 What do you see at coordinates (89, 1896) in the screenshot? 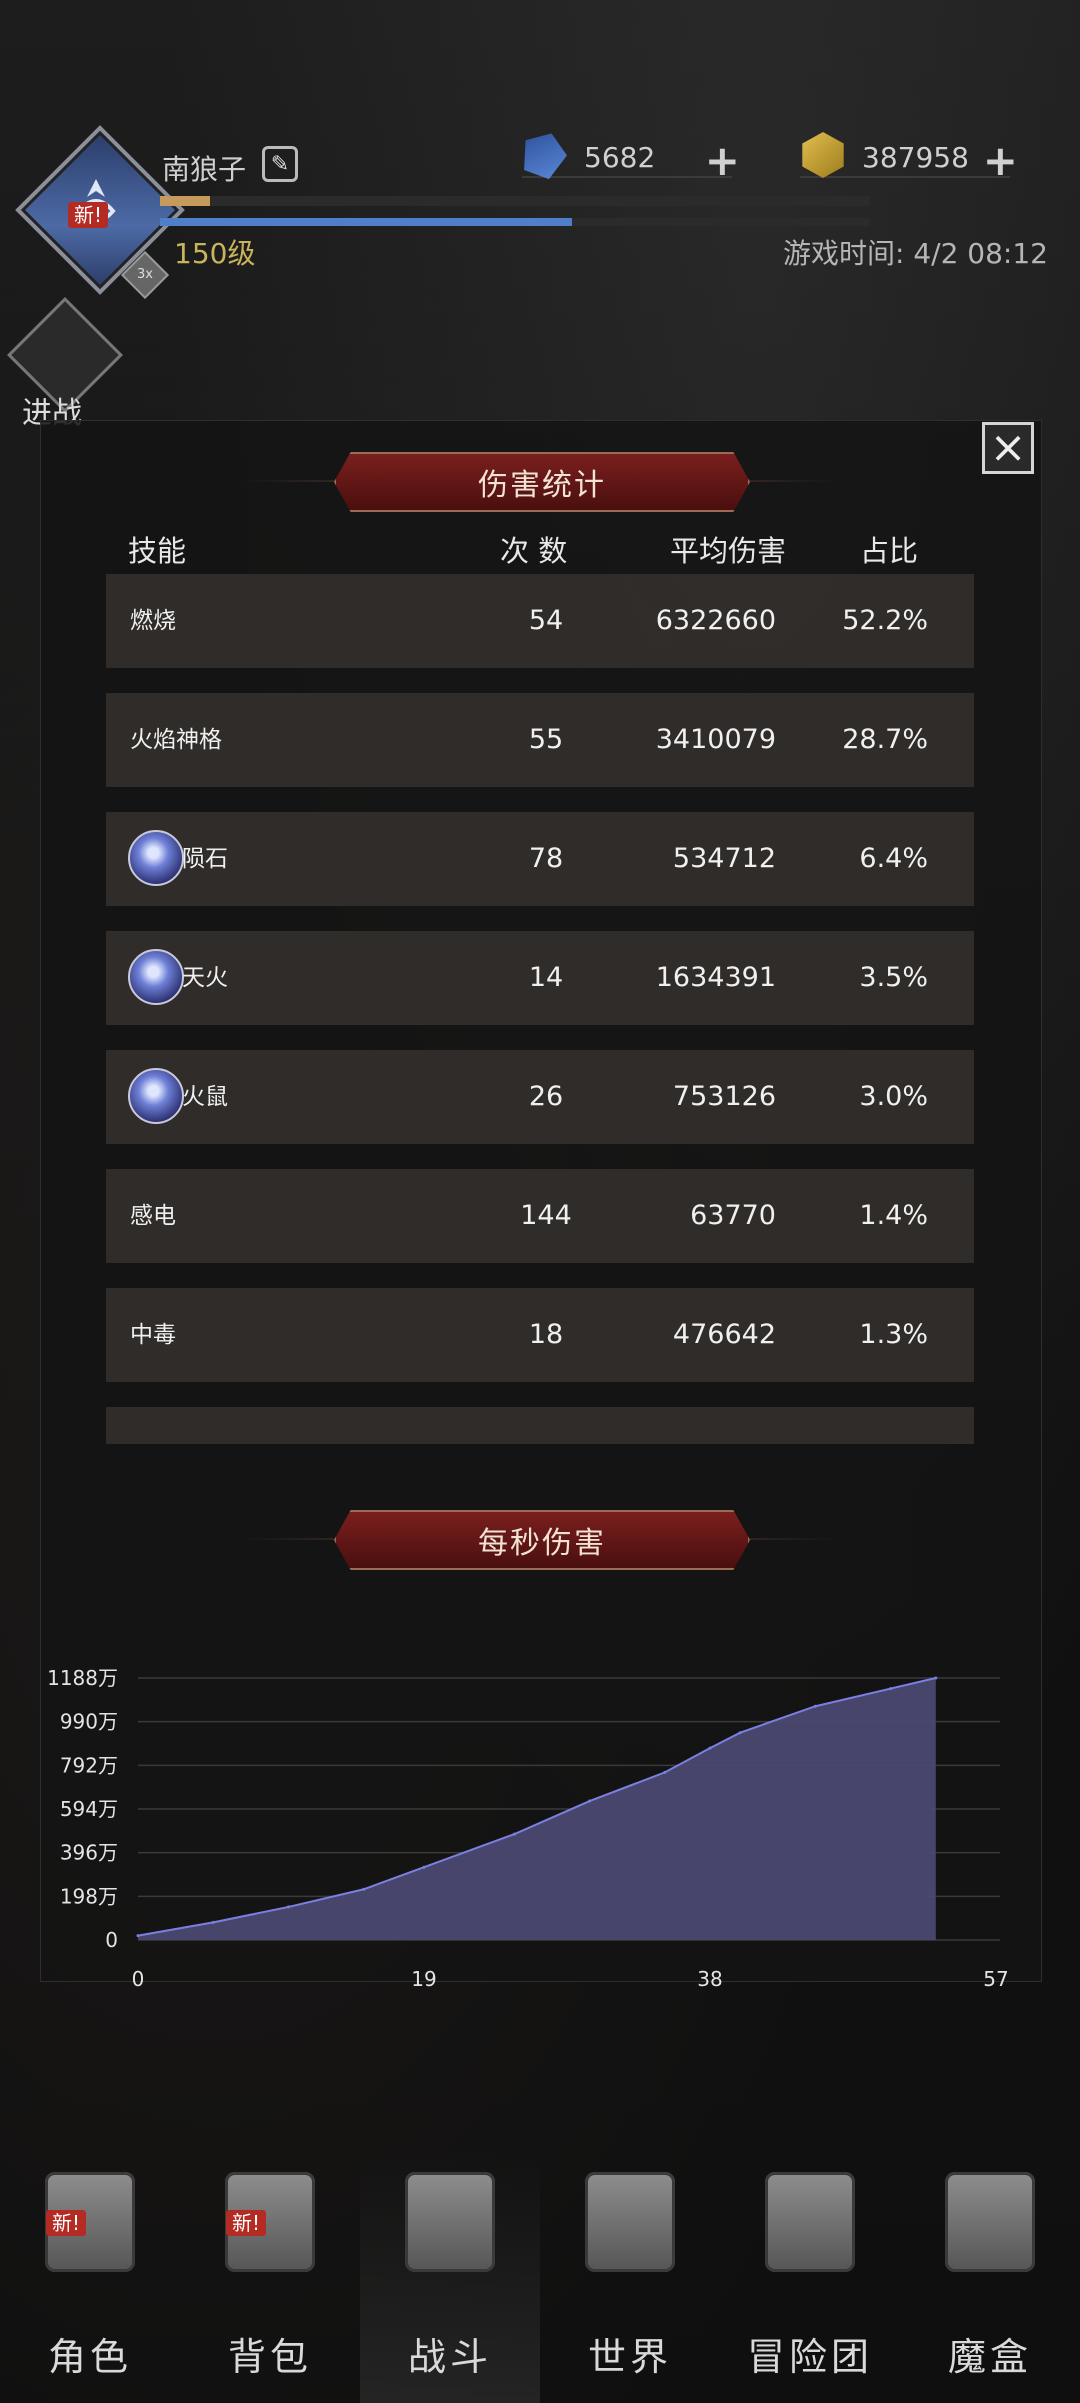
I see `y-tick-label: 198万` at bounding box center [89, 1896].